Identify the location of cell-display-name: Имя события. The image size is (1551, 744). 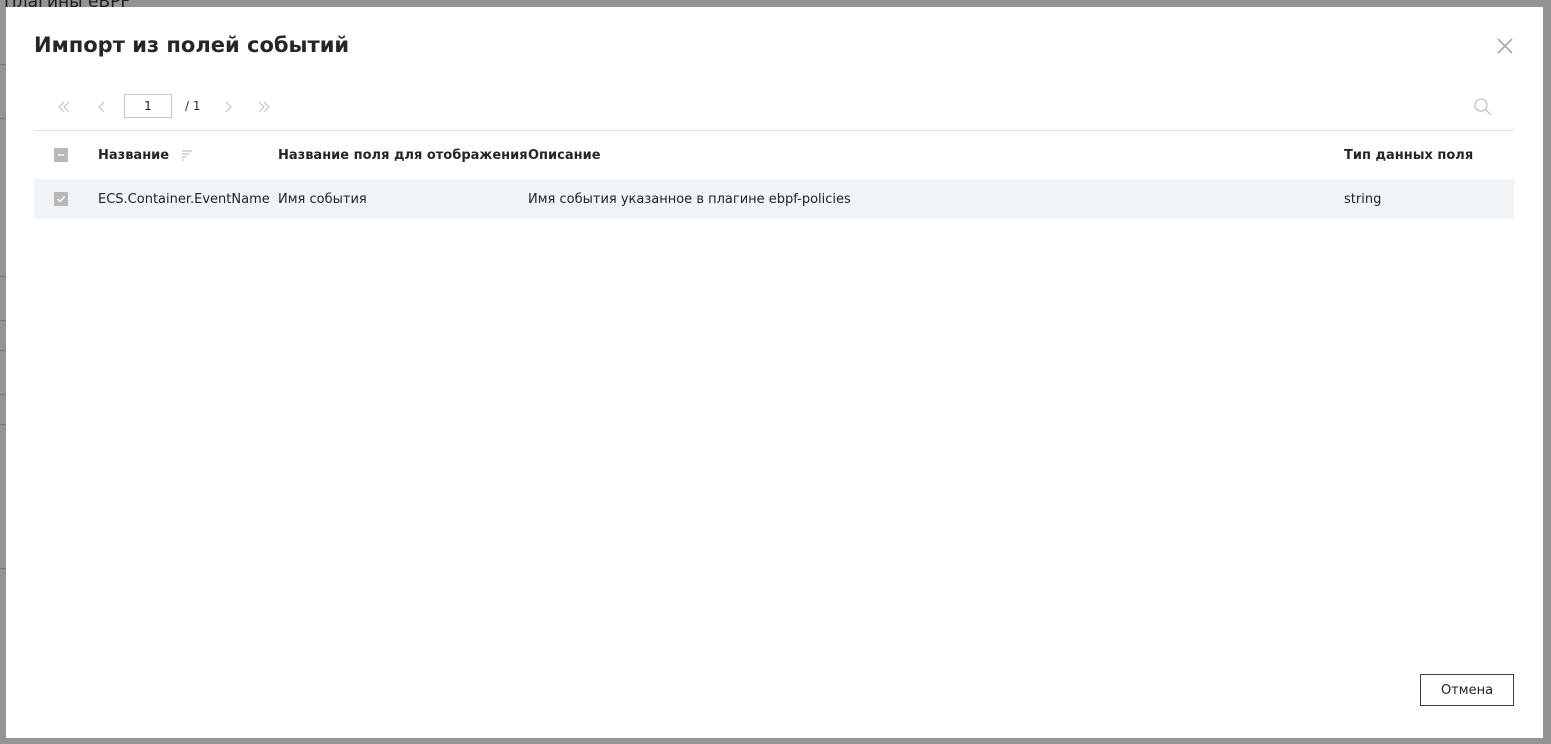
(322, 199).